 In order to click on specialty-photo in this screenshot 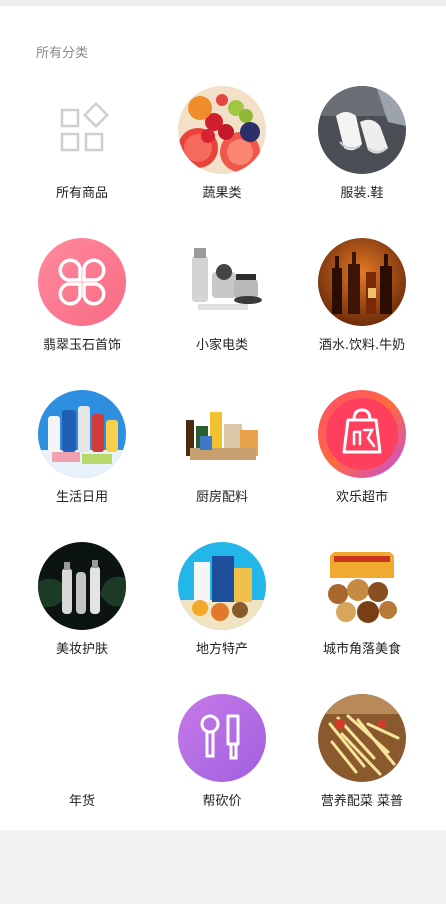, I will do `click(222, 586)`.